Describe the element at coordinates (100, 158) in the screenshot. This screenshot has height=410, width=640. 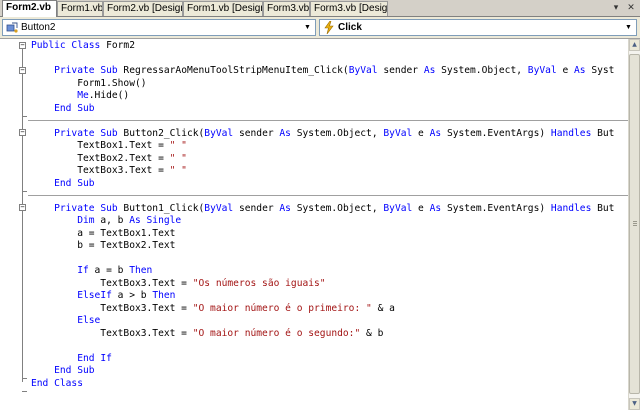
I see `code-token: TextBox2.Text =` at that location.